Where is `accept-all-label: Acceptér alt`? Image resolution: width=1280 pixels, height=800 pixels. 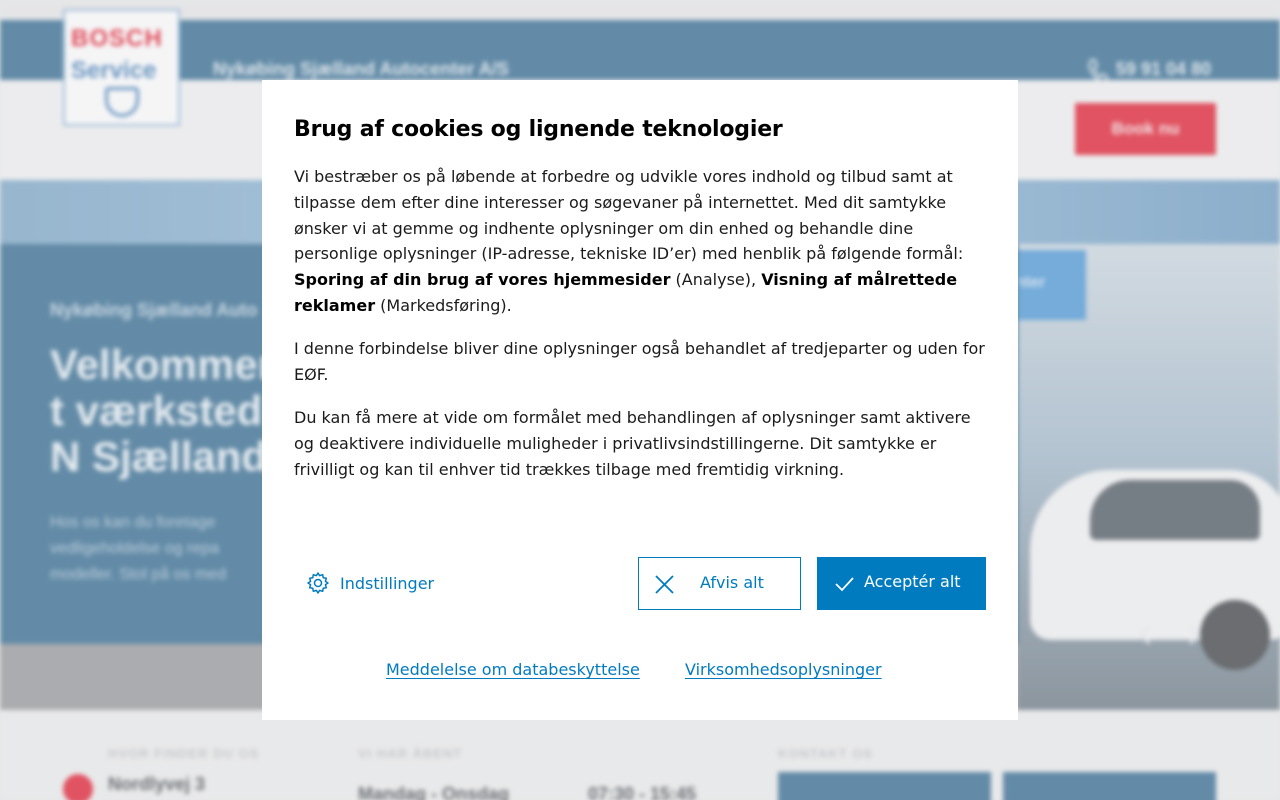
accept-all-label: Acceptér alt is located at coordinates (912, 581).